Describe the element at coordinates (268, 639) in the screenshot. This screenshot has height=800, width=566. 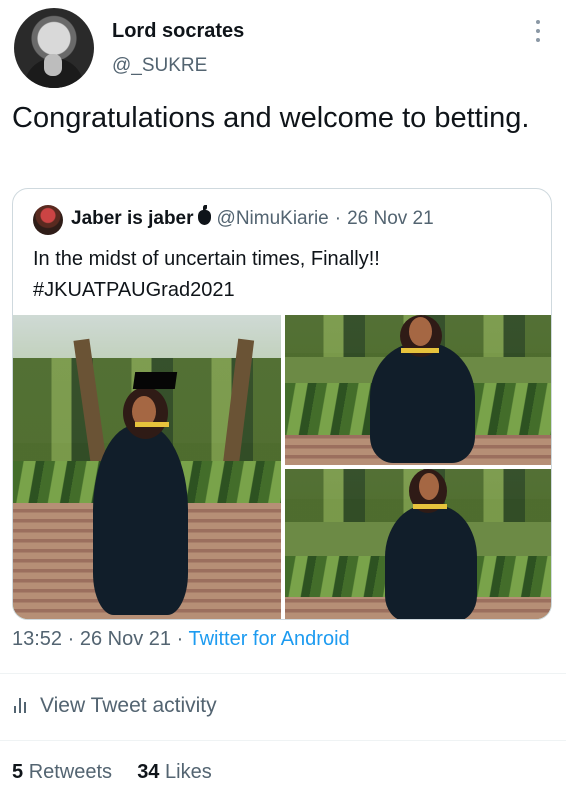
I see `tweet-source-link: Twitter for Android` at that location.